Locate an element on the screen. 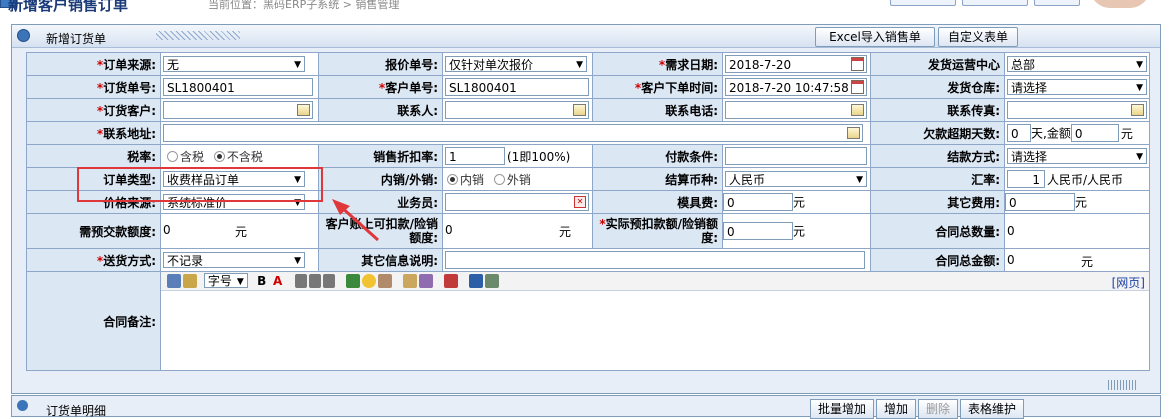 The image size is (1171, 419). tax-label: 税率: is located at coordinates (93, 156).